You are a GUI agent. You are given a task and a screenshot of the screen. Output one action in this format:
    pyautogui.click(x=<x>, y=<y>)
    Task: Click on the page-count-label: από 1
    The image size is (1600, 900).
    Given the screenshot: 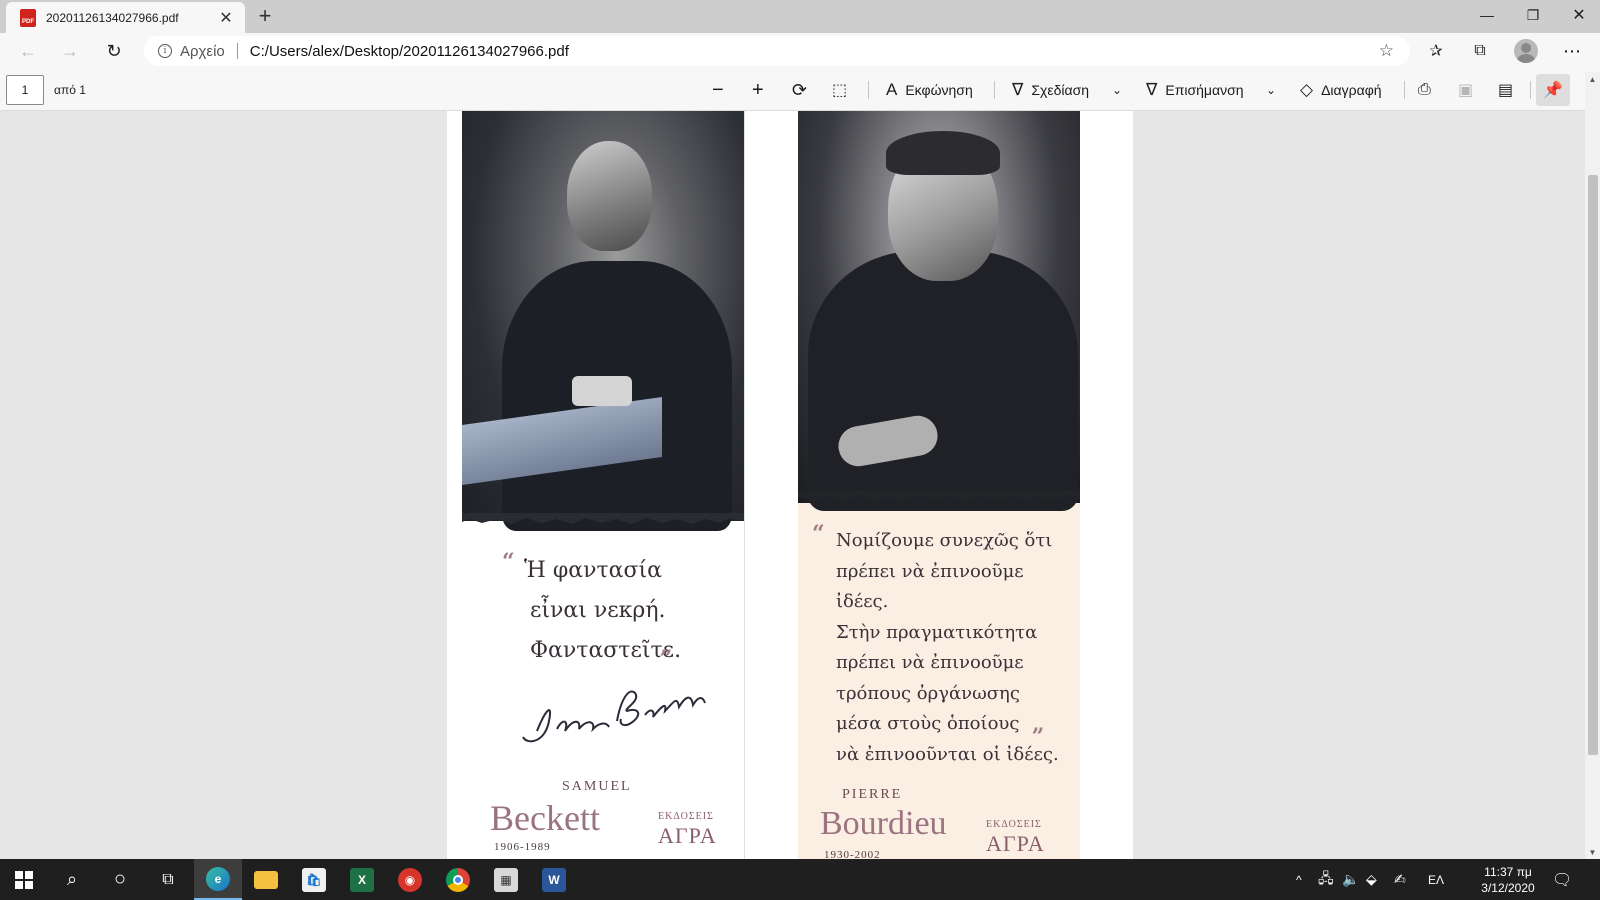 What is the action you would take?
    pyautogui.click(x=70, y=90)
    